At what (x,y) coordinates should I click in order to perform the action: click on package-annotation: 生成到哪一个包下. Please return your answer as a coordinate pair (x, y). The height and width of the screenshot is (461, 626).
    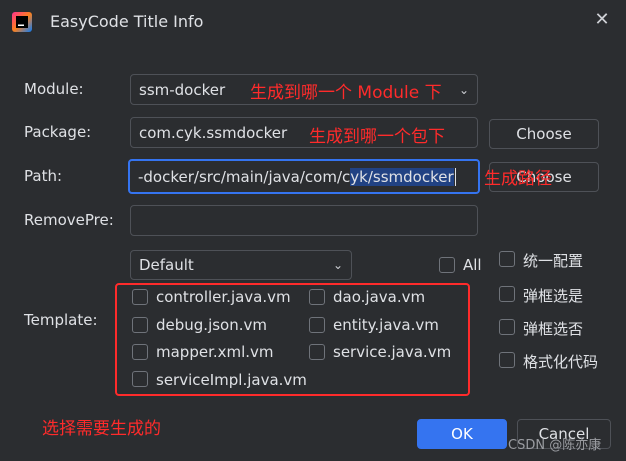
    Looking at the image, I should click on (377, 137).